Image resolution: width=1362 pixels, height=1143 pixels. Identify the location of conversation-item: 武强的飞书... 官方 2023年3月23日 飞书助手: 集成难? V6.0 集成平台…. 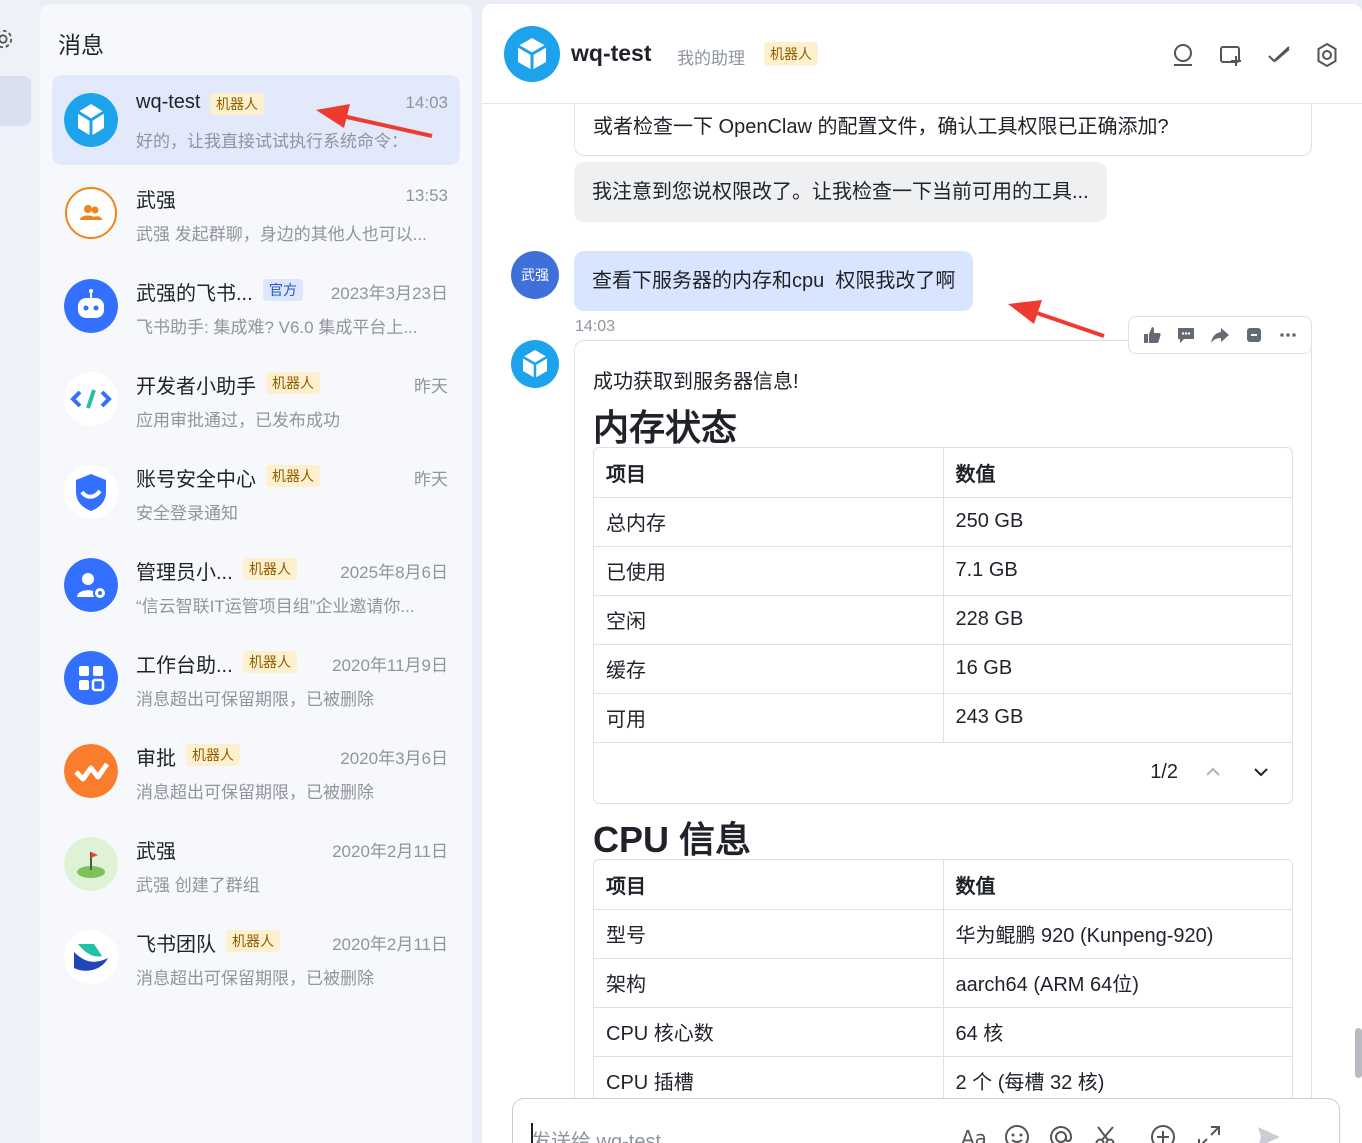
(256, 306).